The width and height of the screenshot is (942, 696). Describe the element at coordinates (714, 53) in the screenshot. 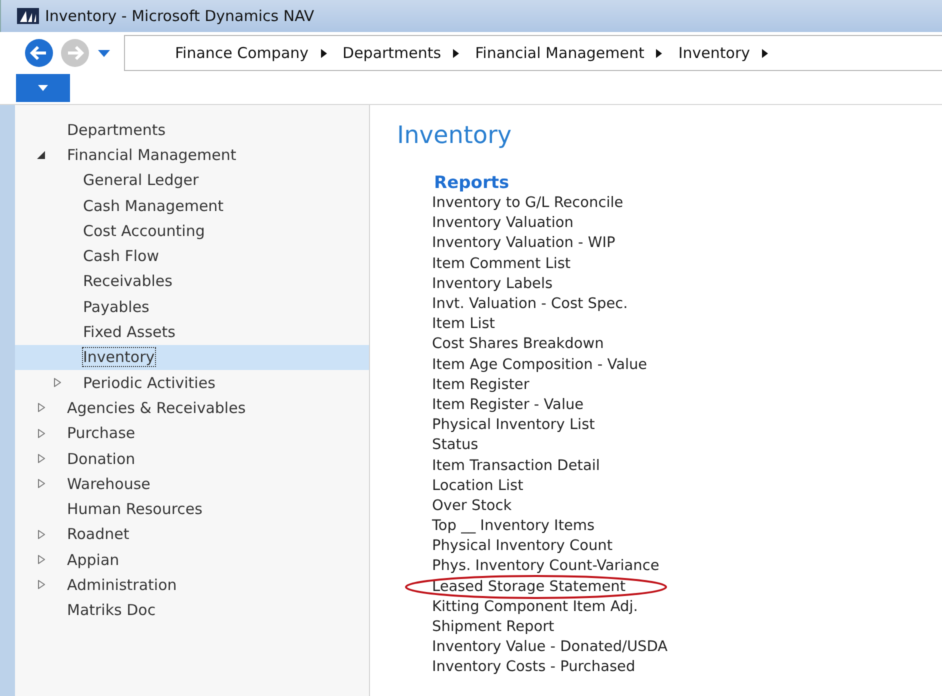

I see `breadcrumb-link: Inventory` at that location.